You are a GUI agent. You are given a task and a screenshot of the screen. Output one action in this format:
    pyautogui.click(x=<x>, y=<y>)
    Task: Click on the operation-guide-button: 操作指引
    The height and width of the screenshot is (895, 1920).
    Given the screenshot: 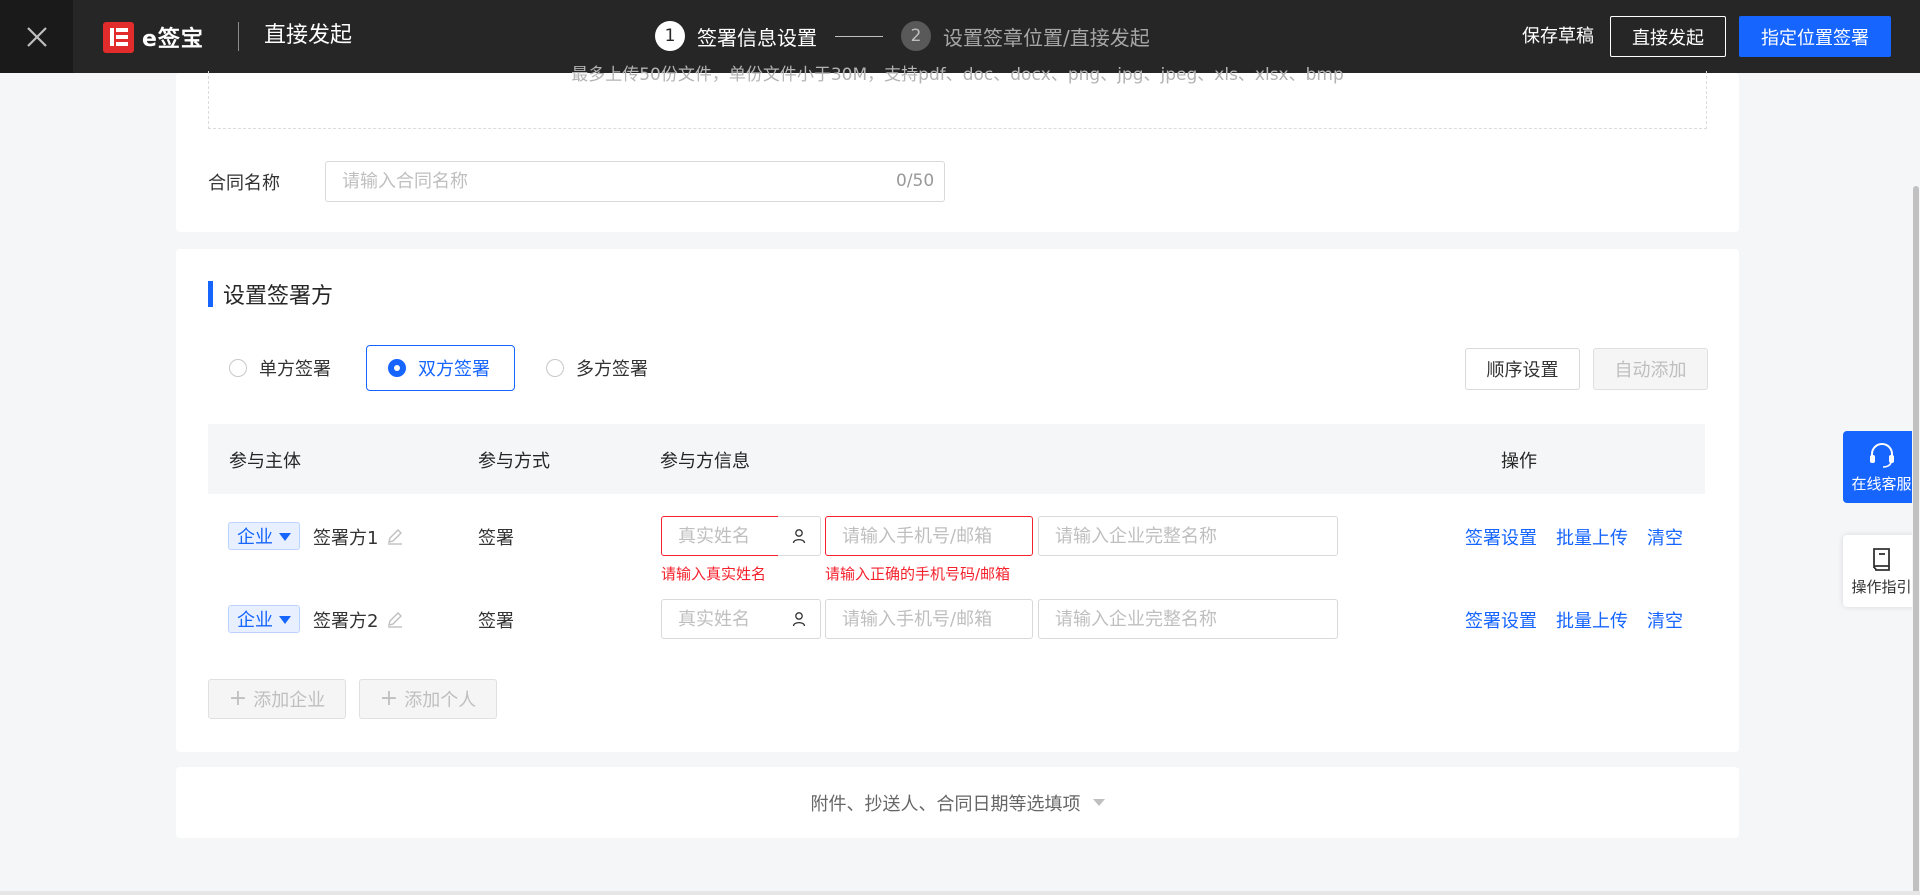 What is the action you would take?
    pyautogui.click(x=1881, y=571)
    